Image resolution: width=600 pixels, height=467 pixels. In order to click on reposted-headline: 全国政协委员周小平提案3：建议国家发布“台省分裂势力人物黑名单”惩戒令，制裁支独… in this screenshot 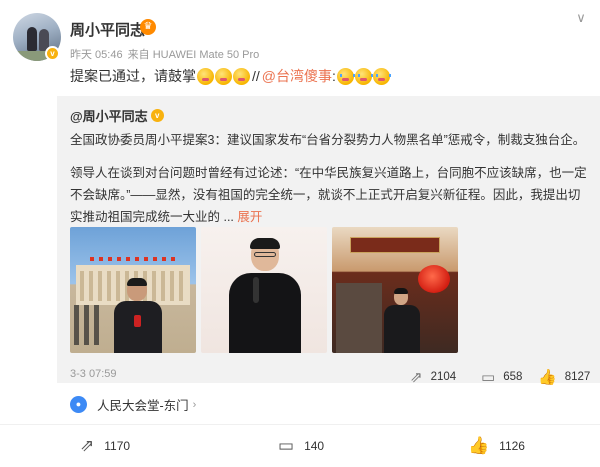, I will do `click(328, 140)`.